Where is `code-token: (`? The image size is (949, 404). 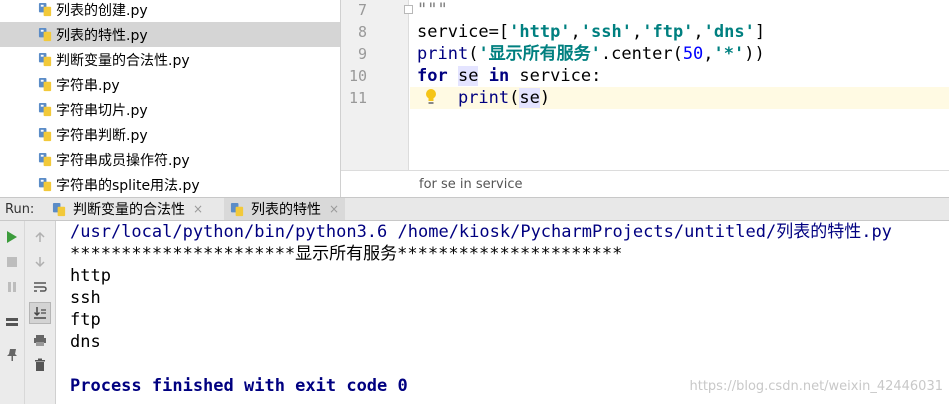
code-token: ( is located at coordinates (473, 54).